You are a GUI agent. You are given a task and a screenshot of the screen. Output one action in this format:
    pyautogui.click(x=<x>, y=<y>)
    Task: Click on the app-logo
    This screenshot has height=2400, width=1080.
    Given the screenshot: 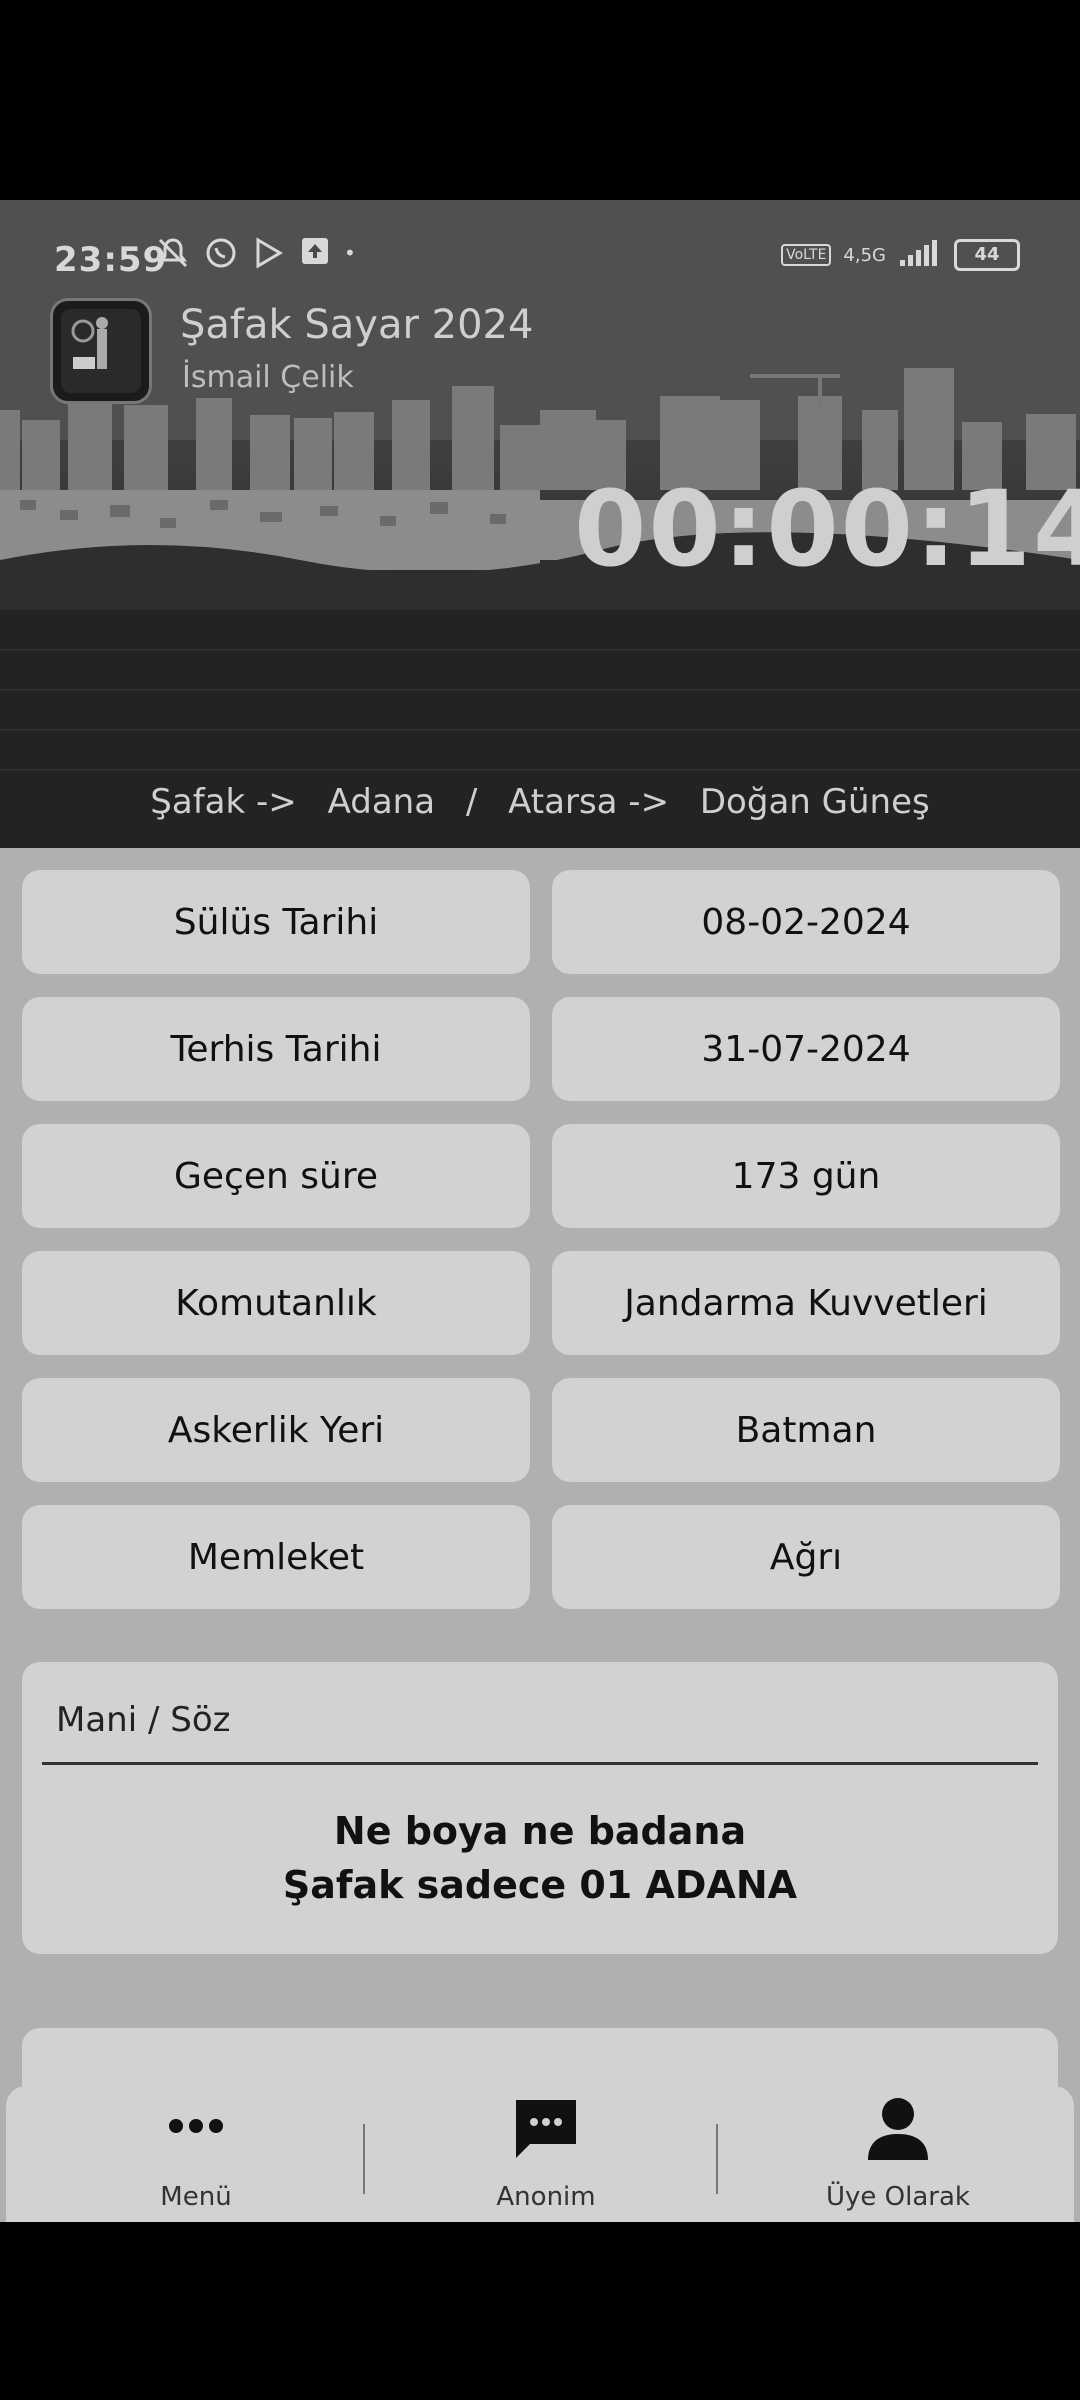 What is the action you would take?
    pyautogui.click(x=101, y=351)
    